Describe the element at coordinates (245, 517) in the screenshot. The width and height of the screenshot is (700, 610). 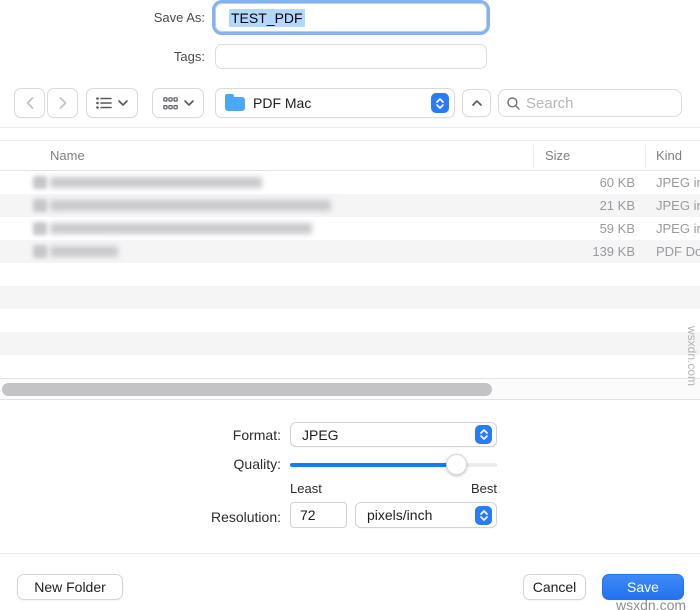
I see `resolution-label: Resolution:` at that location.